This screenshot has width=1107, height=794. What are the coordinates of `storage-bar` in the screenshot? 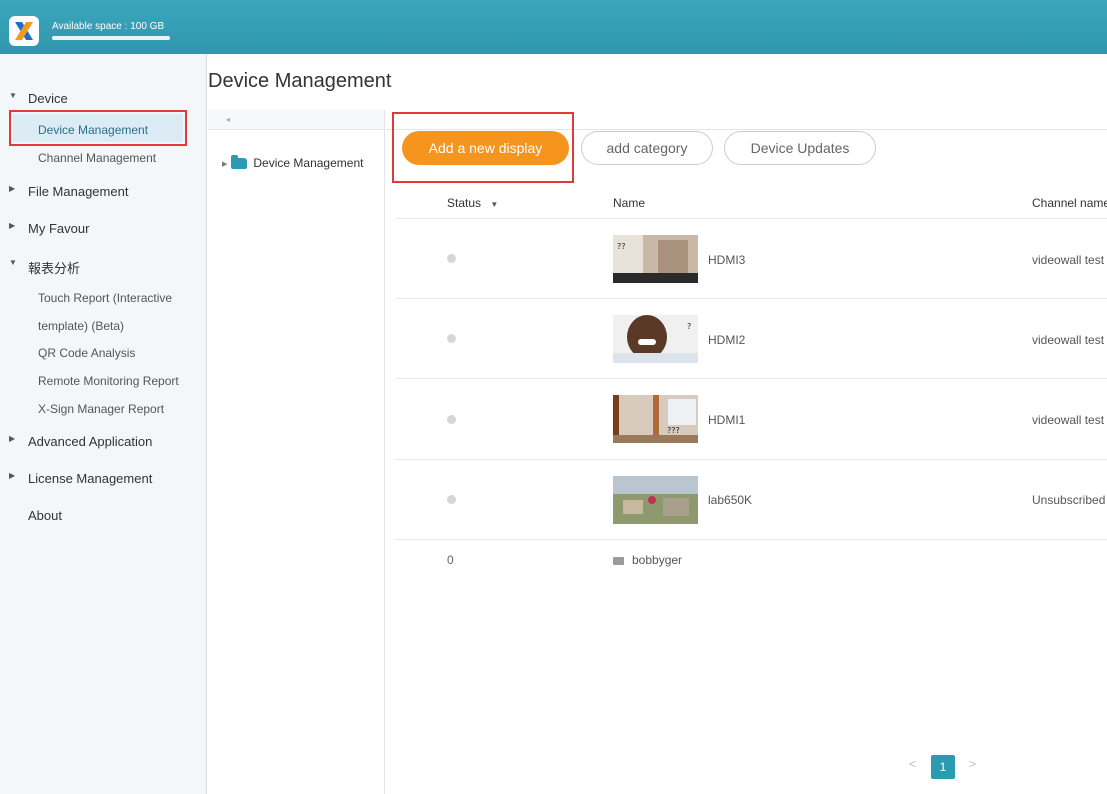 It's located at (111, 38).